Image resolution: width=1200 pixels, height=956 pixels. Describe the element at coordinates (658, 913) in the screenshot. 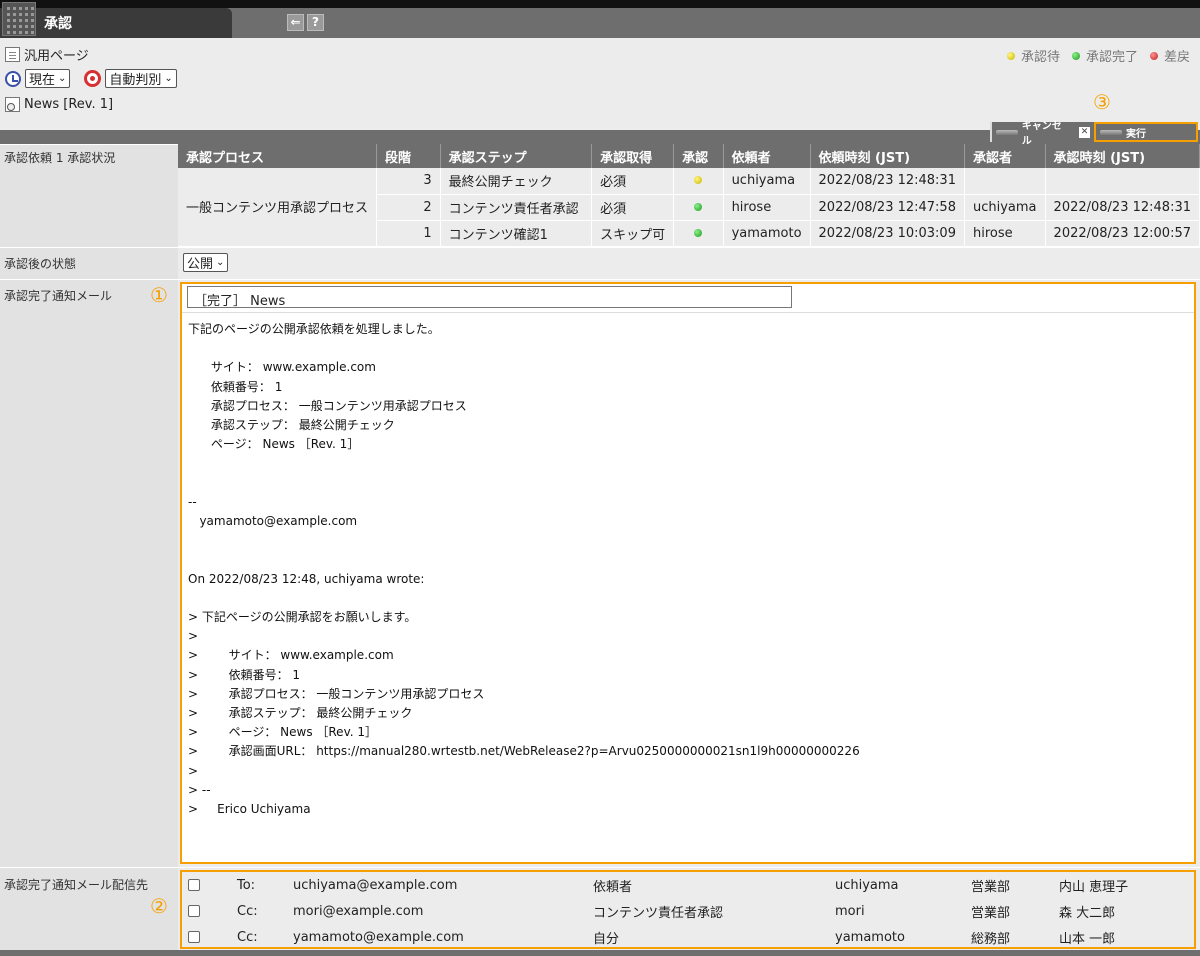

I see `recipient-role: コンテンツ責任者承認` at that location.